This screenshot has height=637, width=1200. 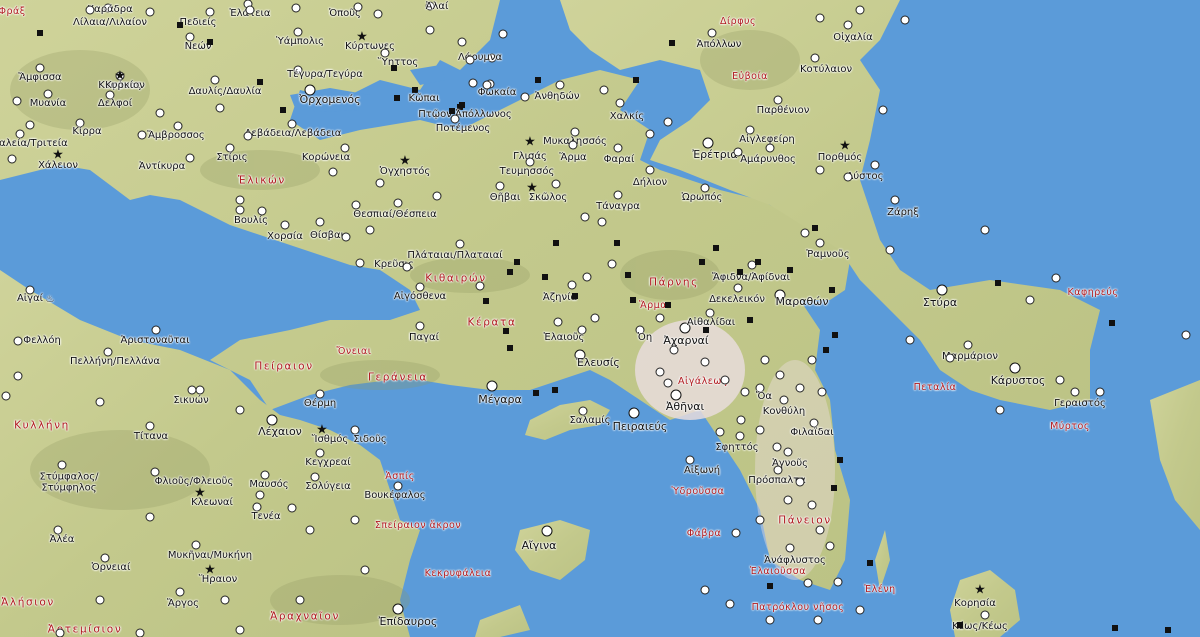 What do you see at coordinates (589, 421) in the screenshot?
I see `place-label-salamis: Σαλαμίς` at bounding box center [589, 421].